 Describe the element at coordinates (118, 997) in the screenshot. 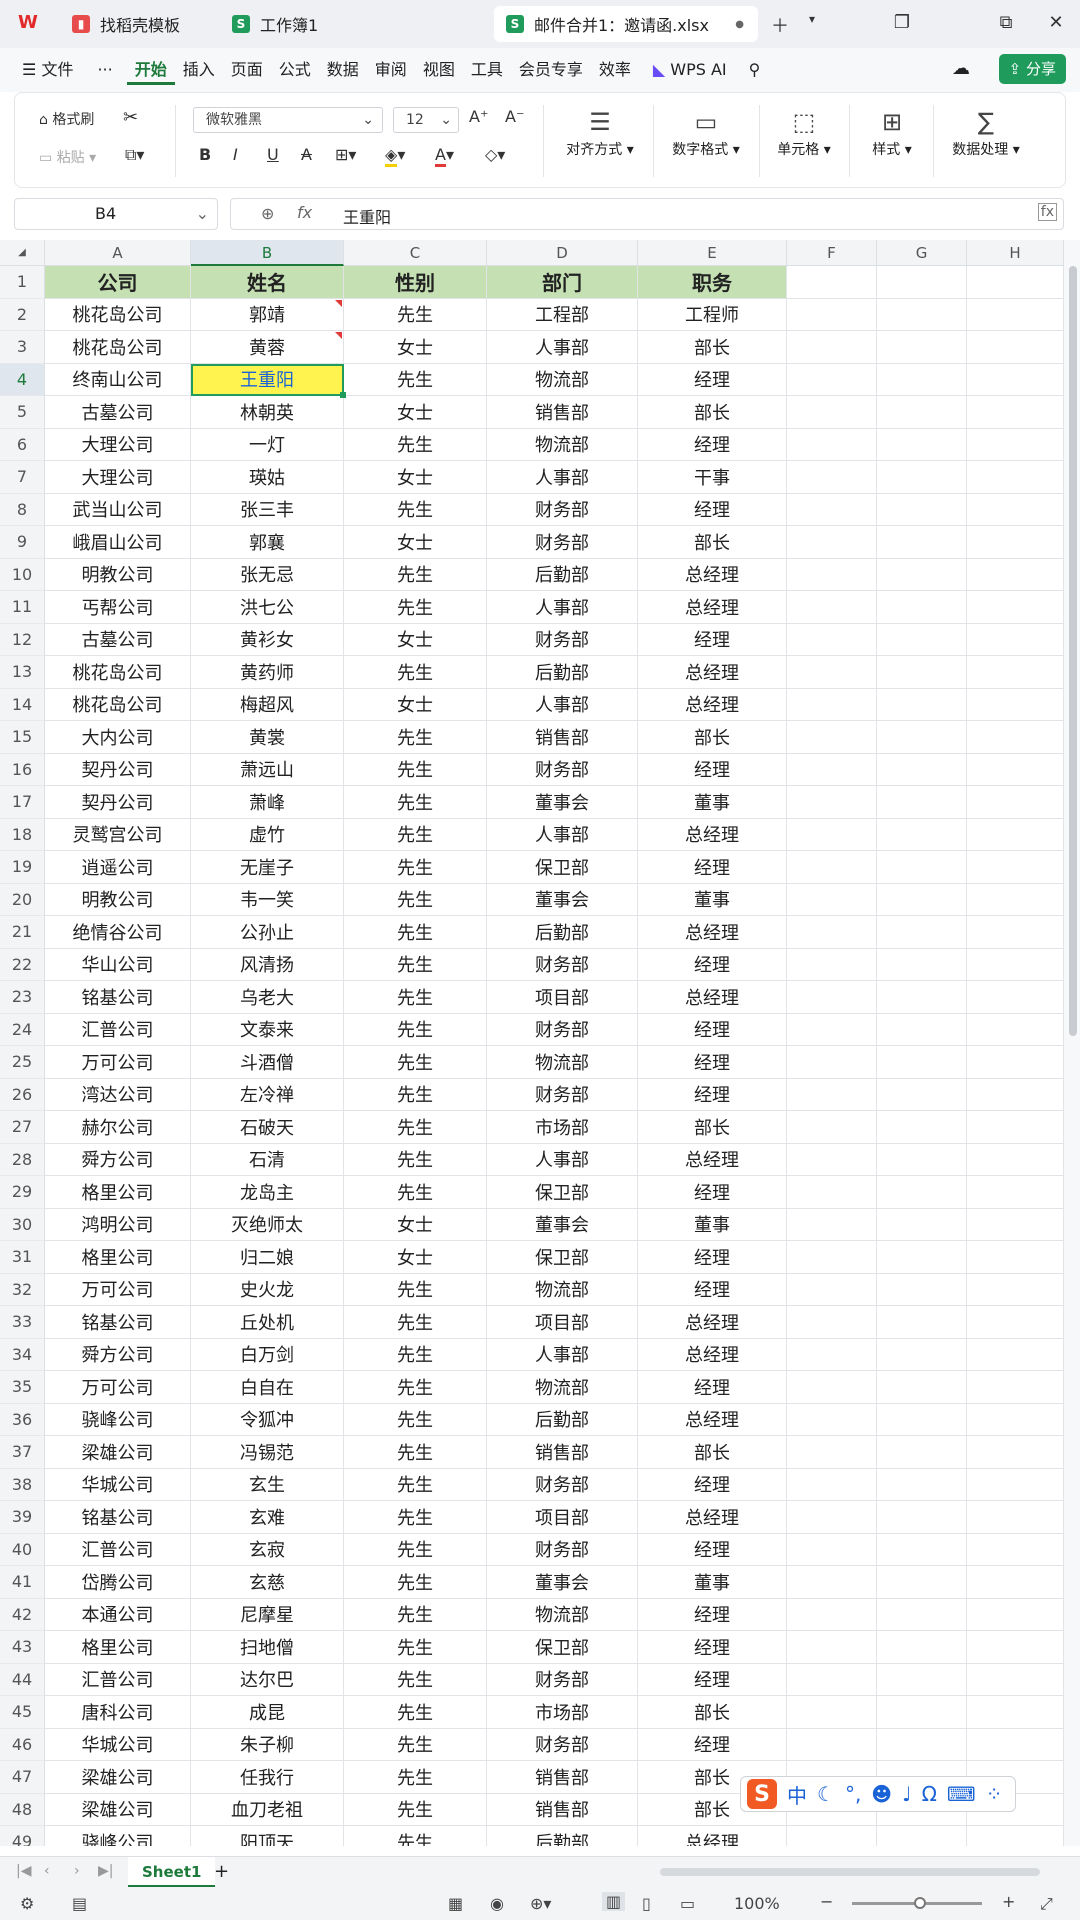

I see `cell: 铭基公司` at that location.